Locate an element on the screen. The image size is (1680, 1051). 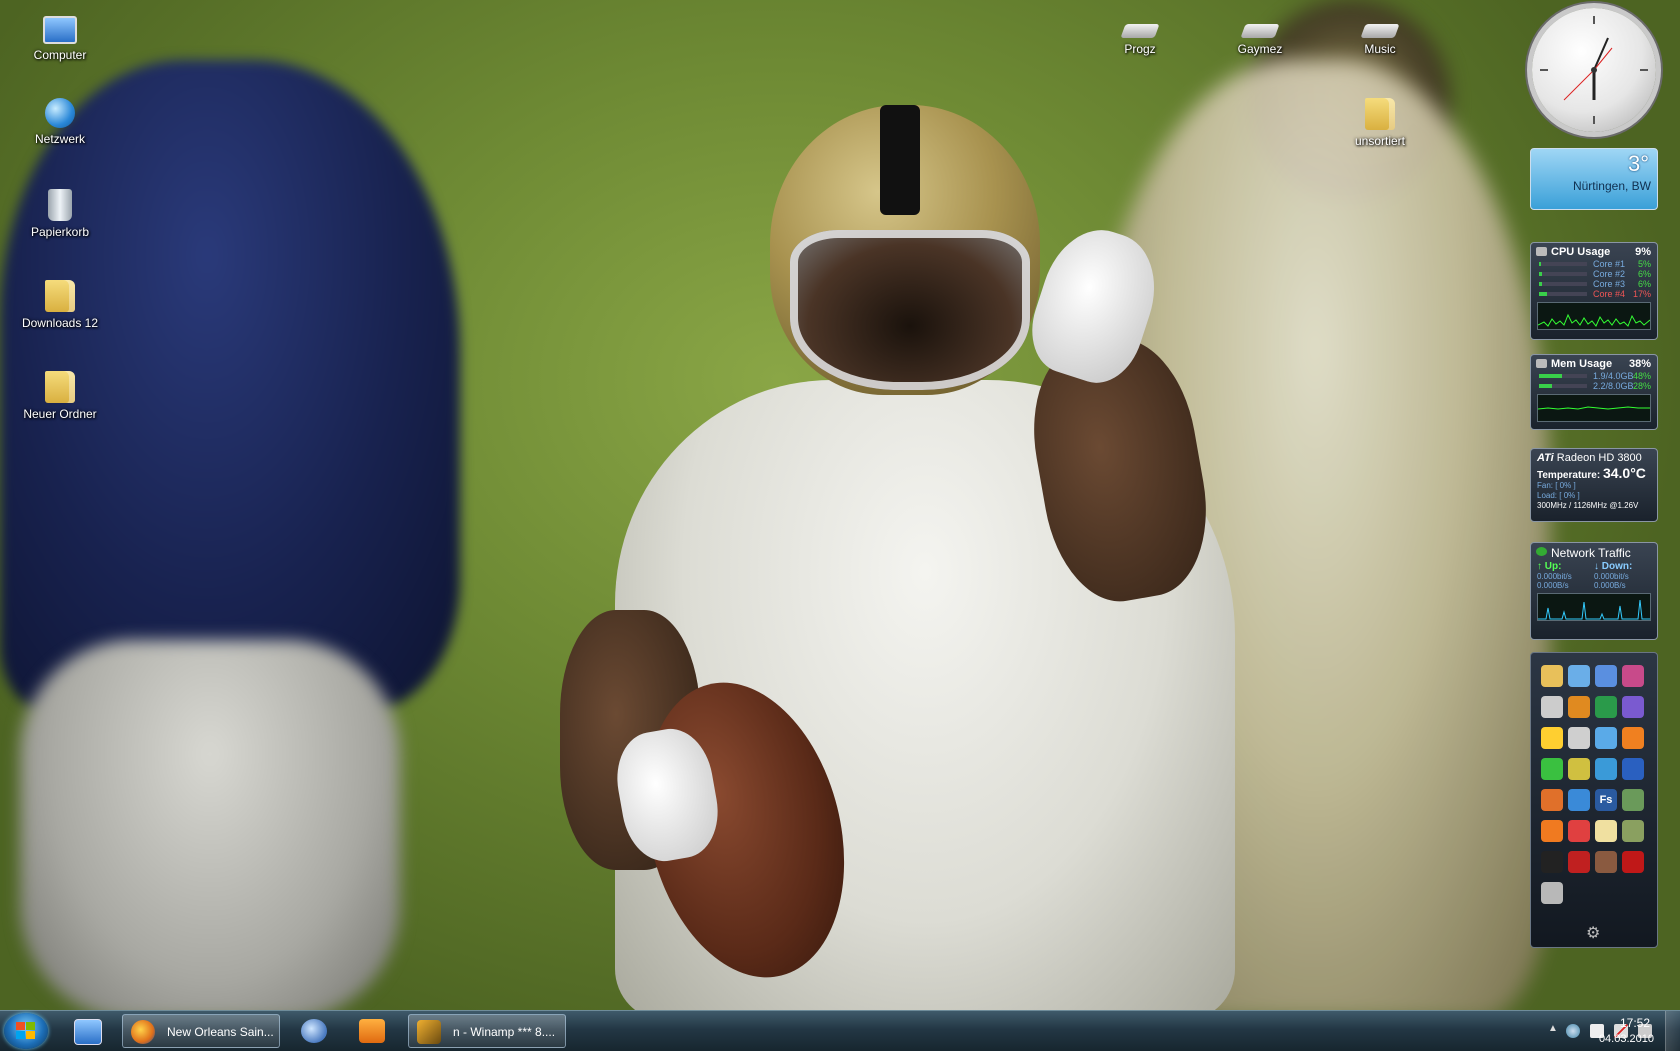
memory-usage-title: Mem Usage is located at coordinates (1582, 364).